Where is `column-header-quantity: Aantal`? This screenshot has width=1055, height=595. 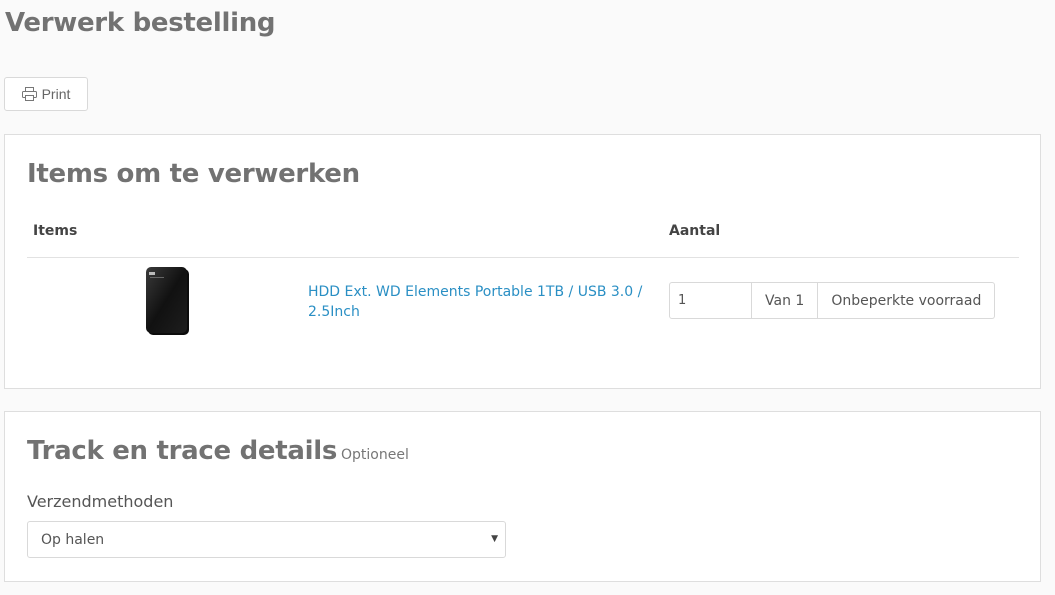 column-header-quantity: Aantal is located at coordinates (695, 231).